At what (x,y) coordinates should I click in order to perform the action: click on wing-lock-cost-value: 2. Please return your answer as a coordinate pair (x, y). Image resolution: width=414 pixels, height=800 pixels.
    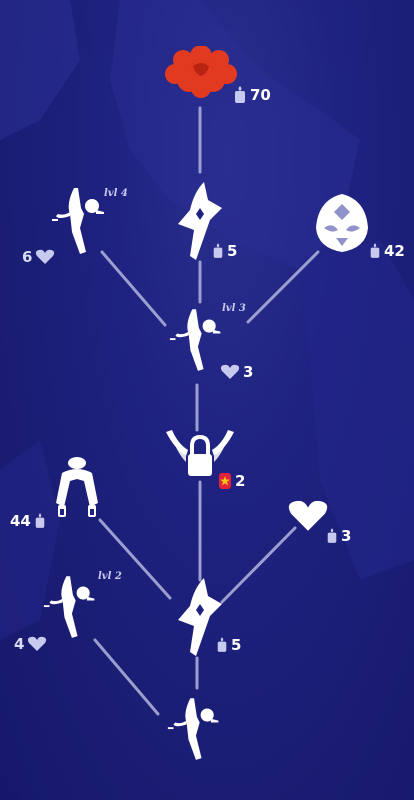
    Looking at the image, I should click on (240, 481).